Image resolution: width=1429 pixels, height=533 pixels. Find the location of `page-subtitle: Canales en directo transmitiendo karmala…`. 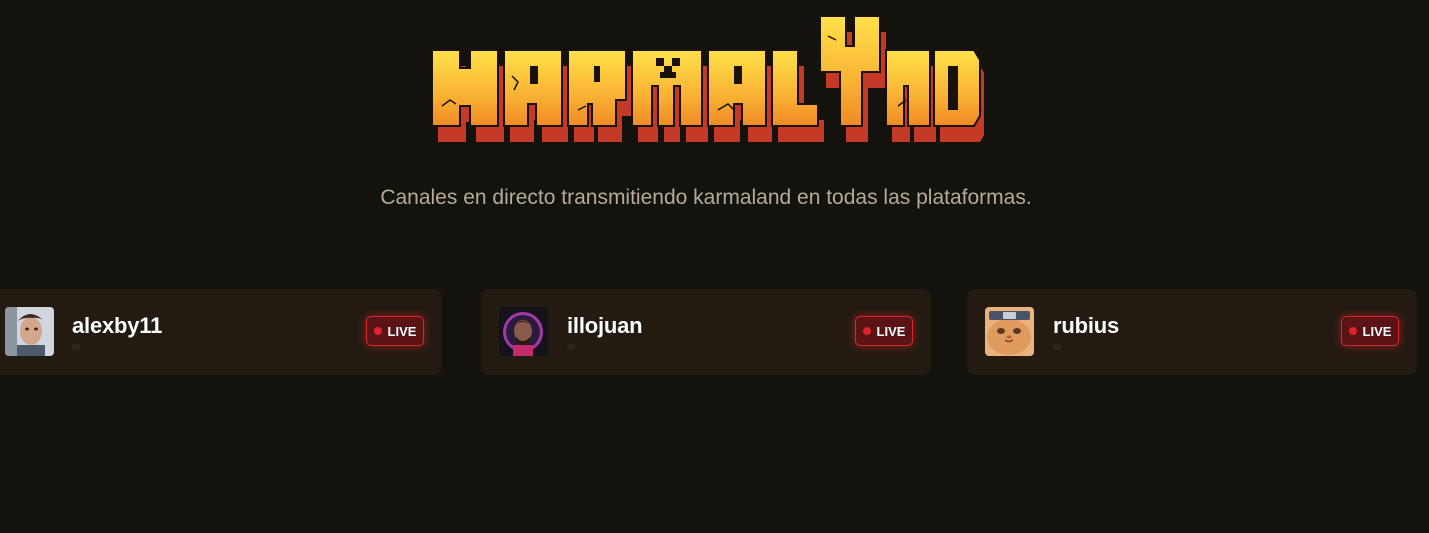

page-subtitle: Canales en directo transmitiendo karmala… is located at coordinates (706, 197).